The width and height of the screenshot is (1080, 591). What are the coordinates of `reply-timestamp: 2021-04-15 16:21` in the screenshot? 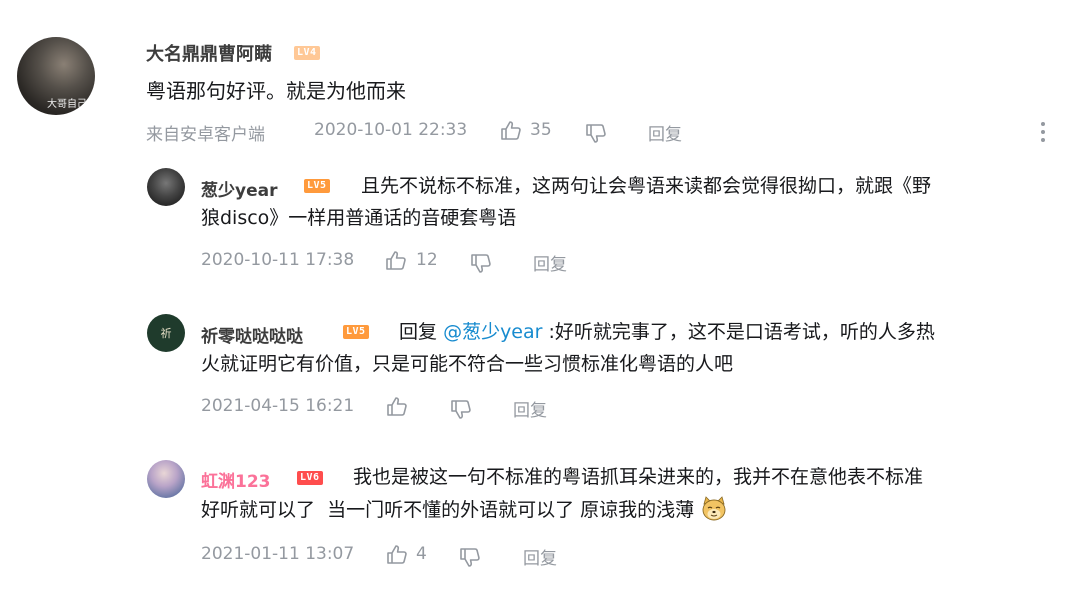 It's located at (278, 406).